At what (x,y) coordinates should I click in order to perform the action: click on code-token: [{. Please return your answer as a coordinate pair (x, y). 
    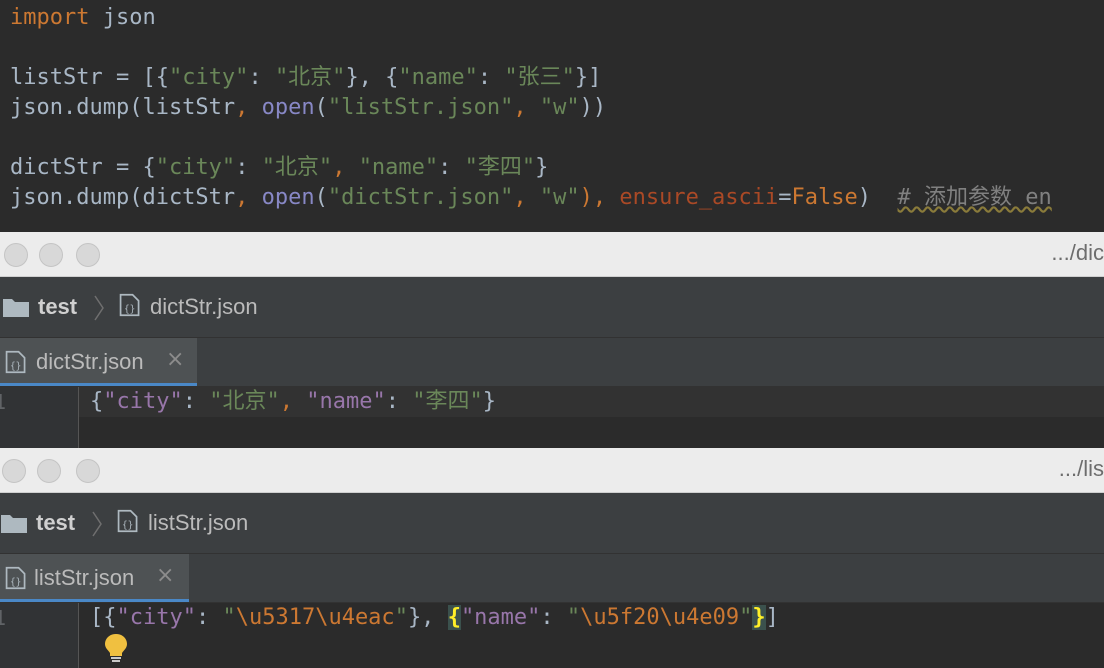
    Looking at the image, I should click on (103, 617).